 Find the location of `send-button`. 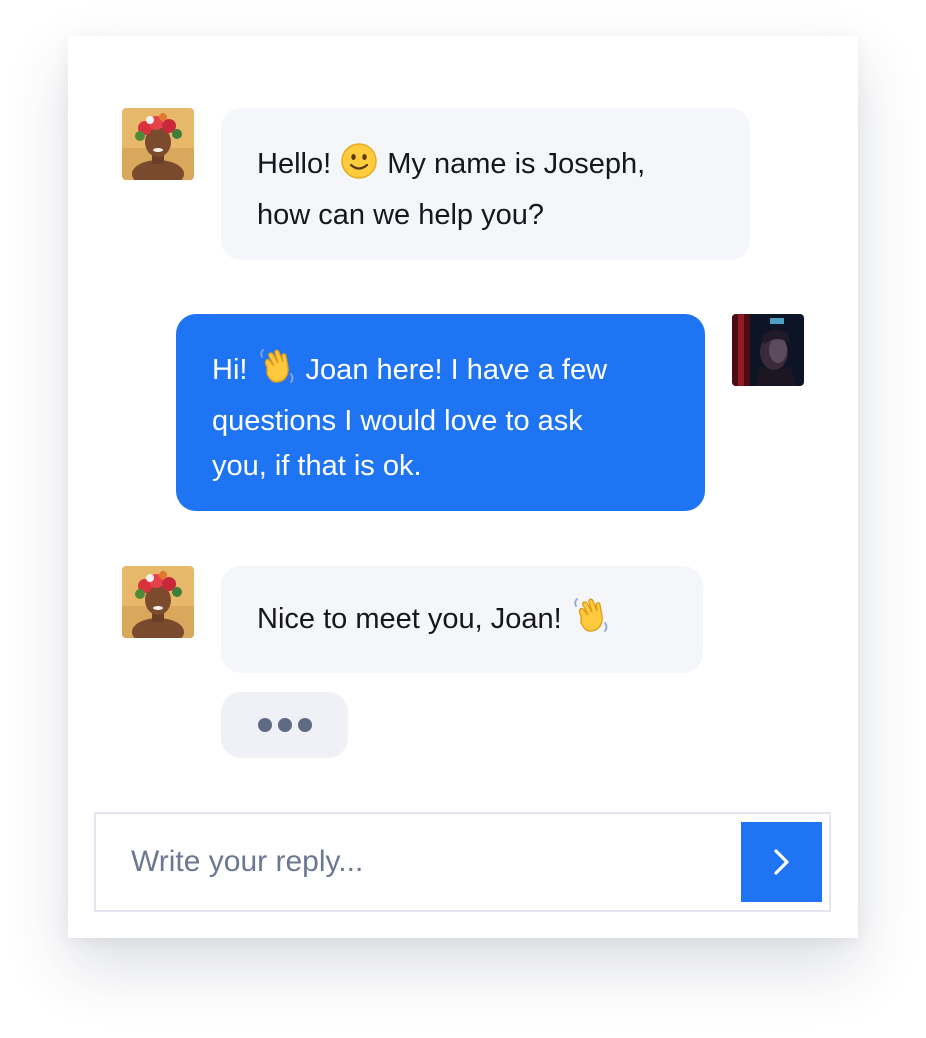

send-button is located at coordinates (781, 862).